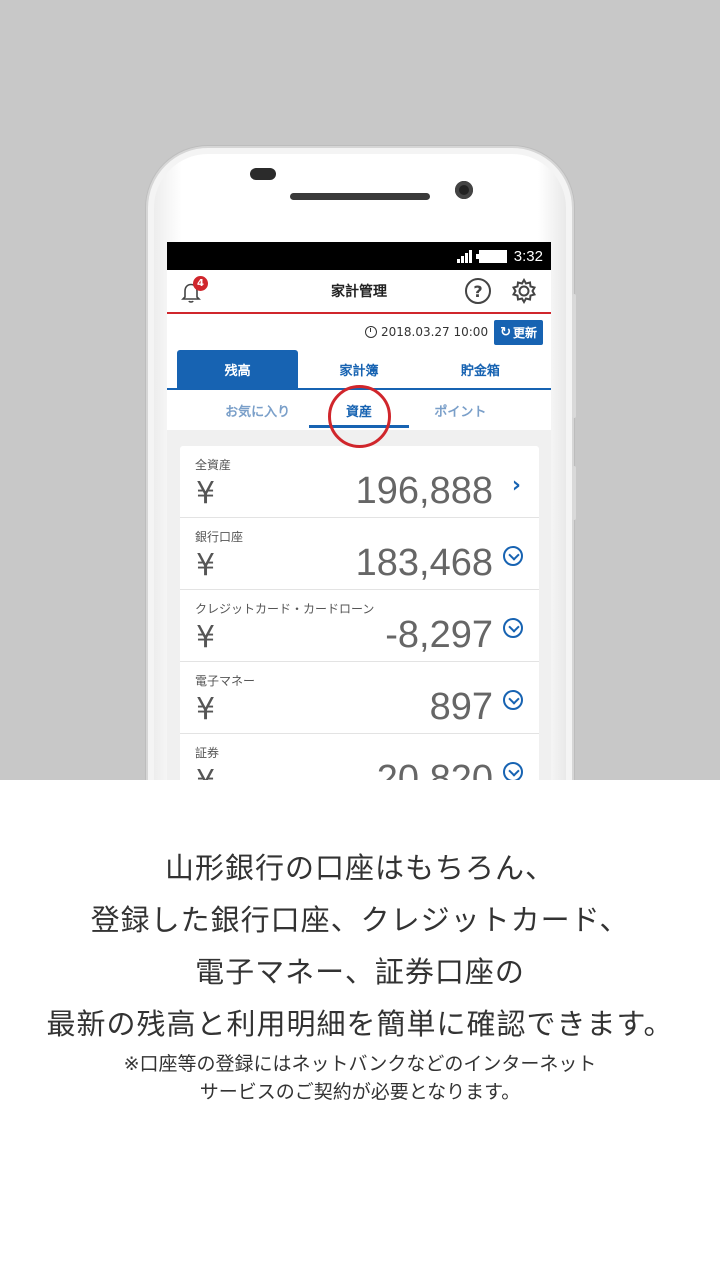 The width and height of the screenshot is (720, 1280). I want to click on tab-label: 残高, so click(237, 371).